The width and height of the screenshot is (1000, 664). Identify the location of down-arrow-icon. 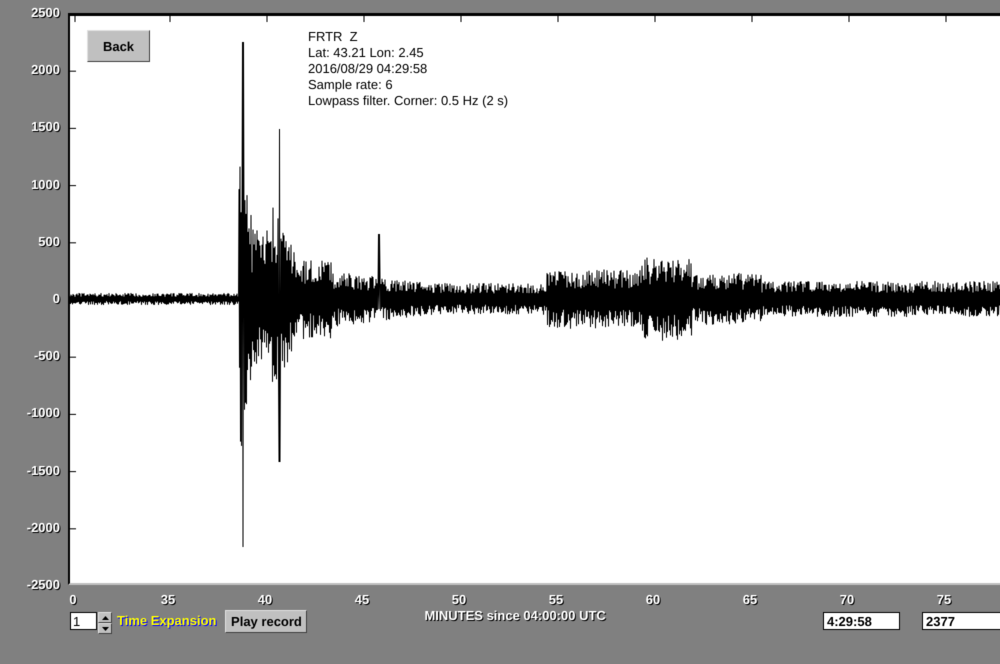
(105, 628).